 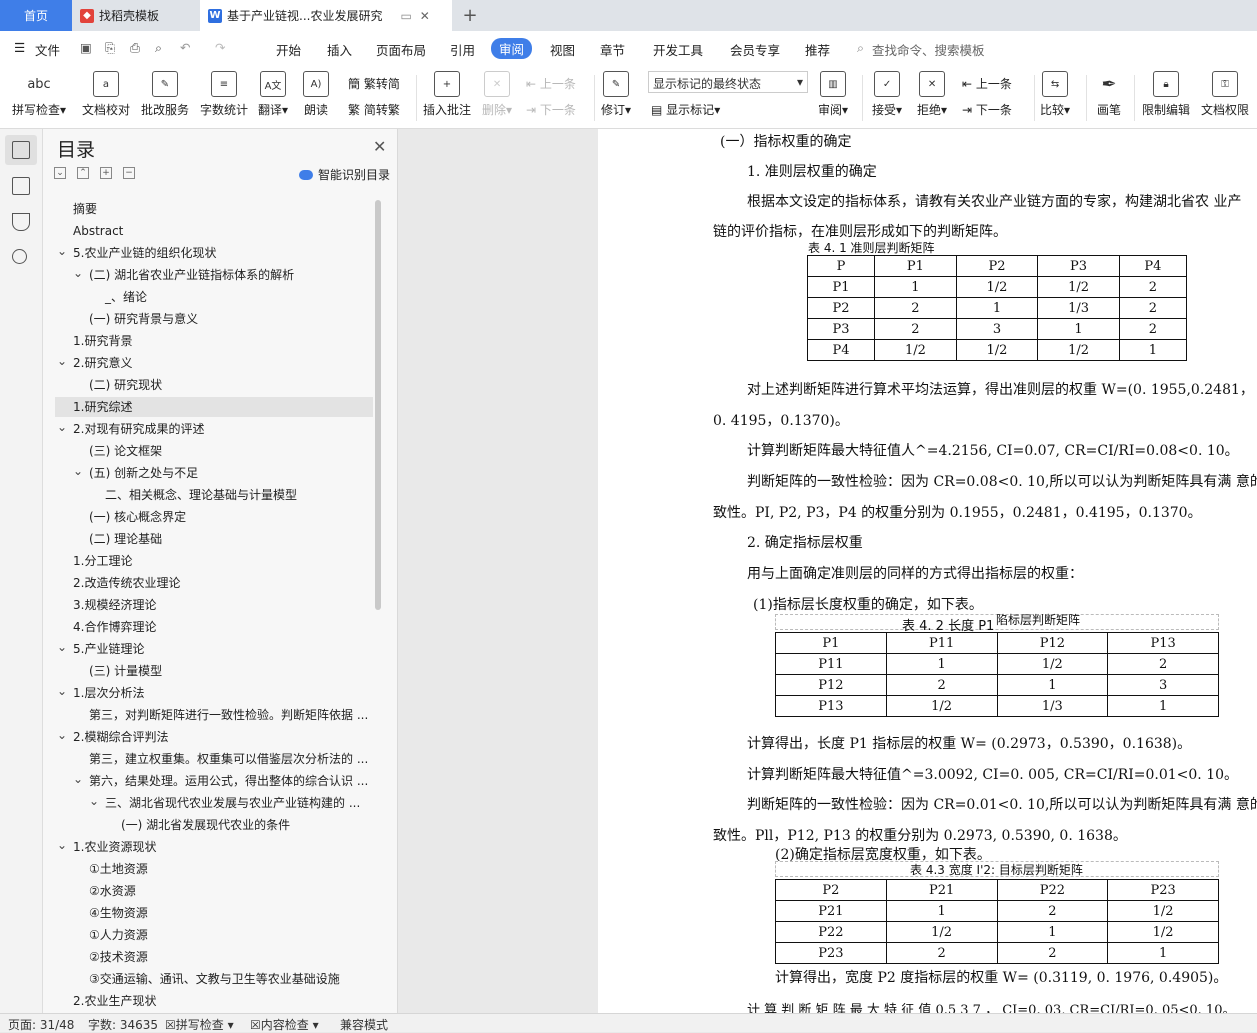 What do you see at coordinates (214, 583) in the screenshot?
I see `toc-item: 2.改造传统农业理论` at bounding box center [214, 583].